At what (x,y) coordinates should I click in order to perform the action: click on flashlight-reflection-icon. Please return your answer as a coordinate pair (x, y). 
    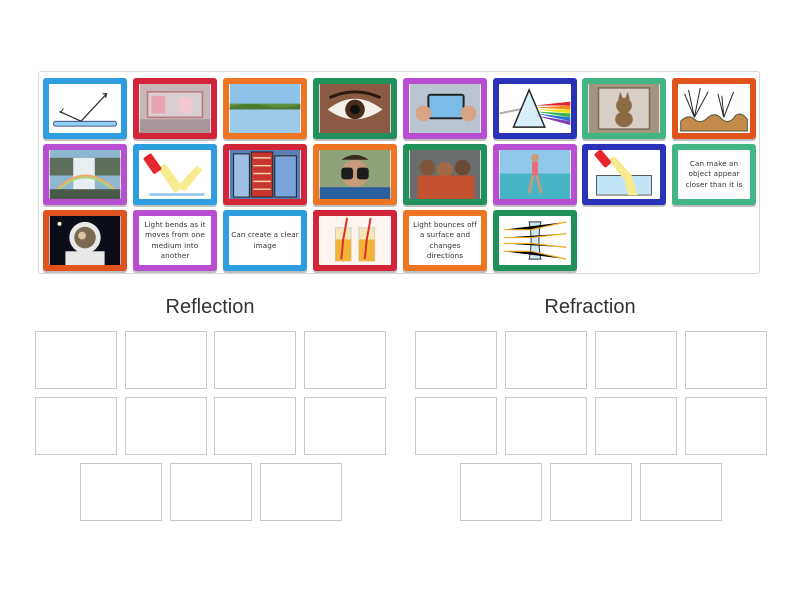
    Looking at the image, I should click on (175, 174).